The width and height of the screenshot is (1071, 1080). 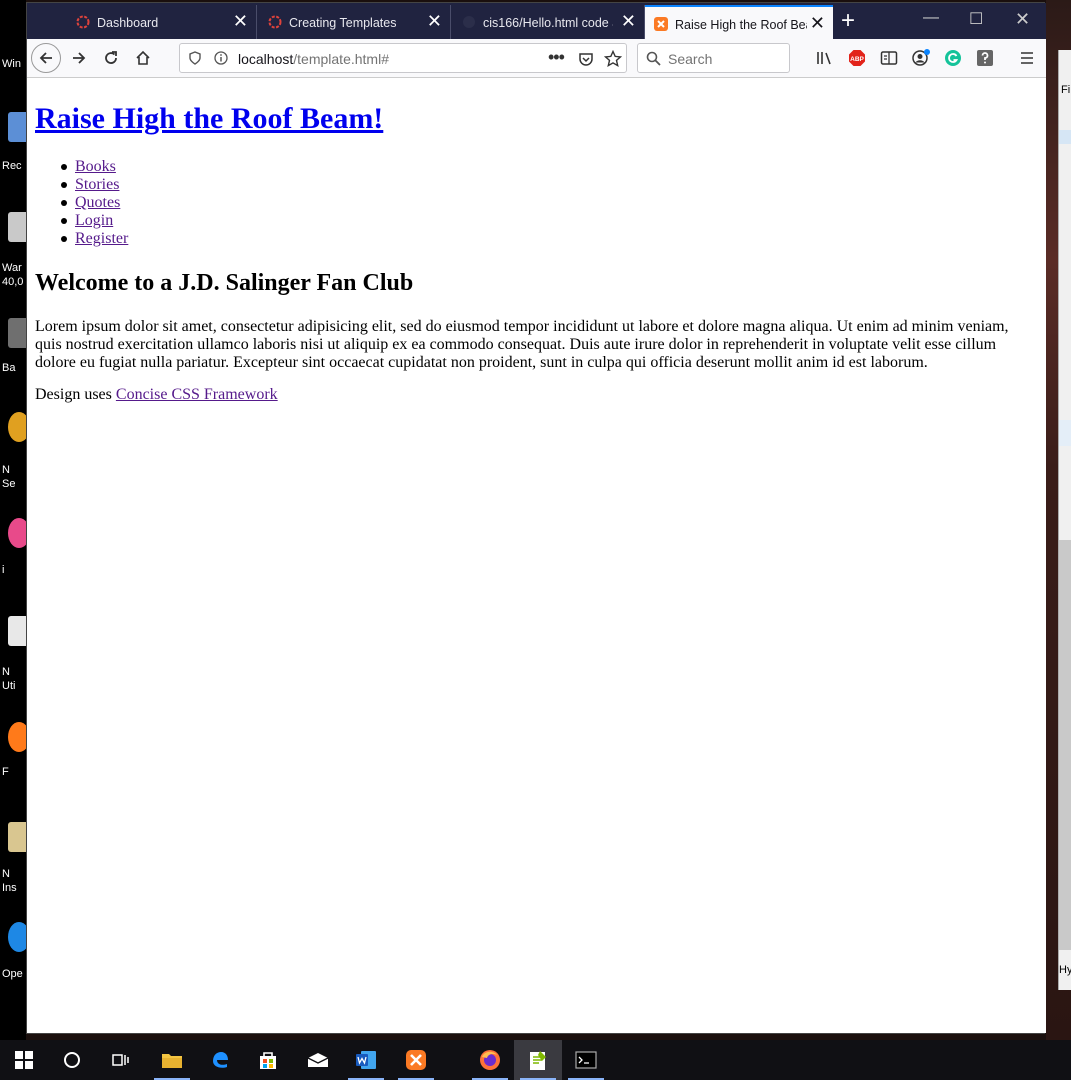 I want to click on url-text: localhost/template.html#, so click(x=313, y=59).